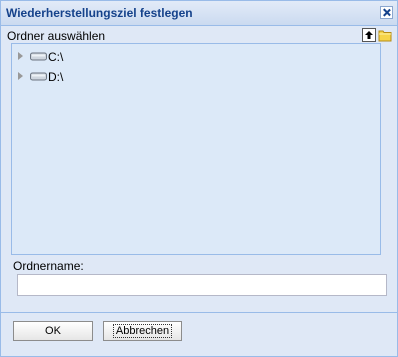  I want to click on new-folder-icon, so click(385, 35).